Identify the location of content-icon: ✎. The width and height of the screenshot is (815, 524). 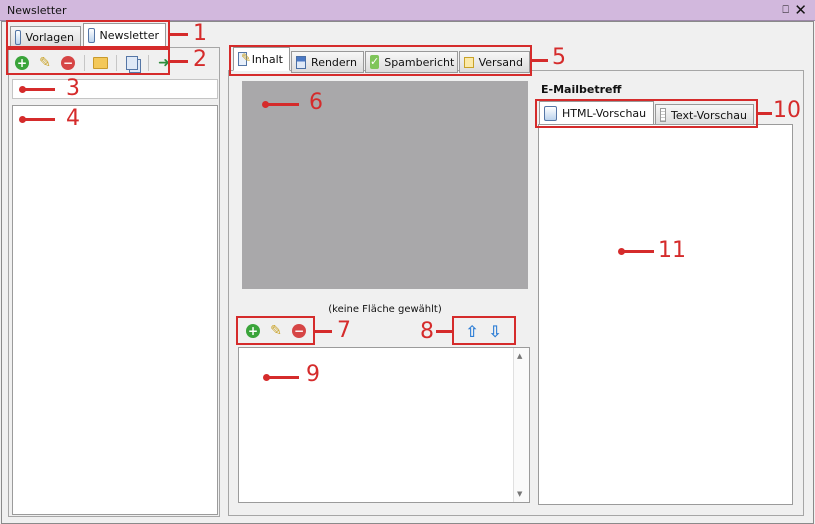
(244, 58).